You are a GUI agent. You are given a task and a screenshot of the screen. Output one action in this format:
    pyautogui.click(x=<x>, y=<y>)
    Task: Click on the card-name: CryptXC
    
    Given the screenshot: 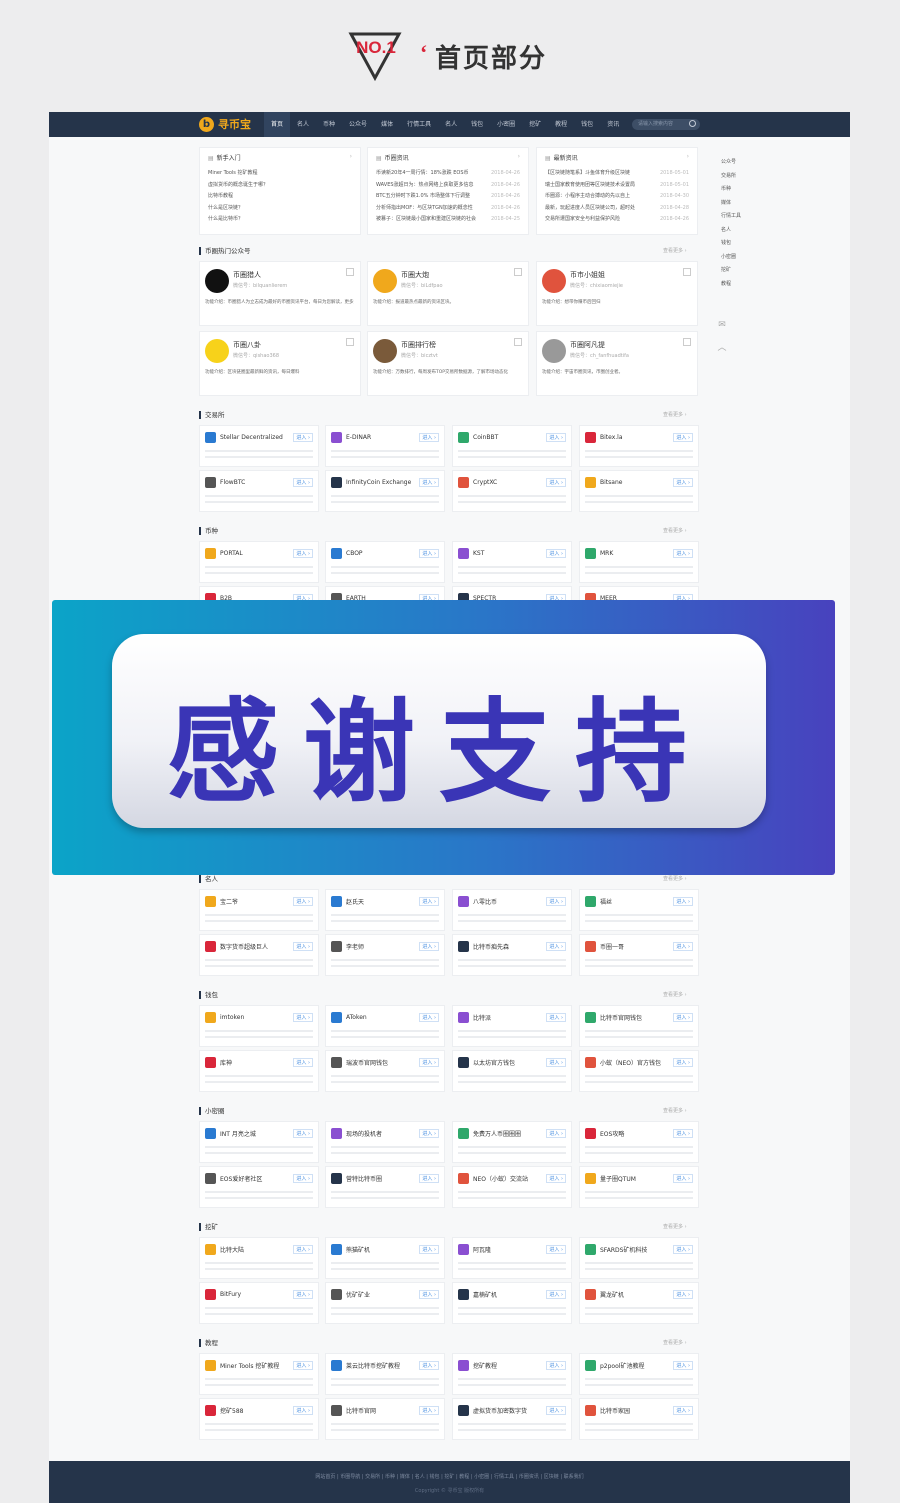 What is the action you would take?
    pyautogui.click(x=507, y=482)
    